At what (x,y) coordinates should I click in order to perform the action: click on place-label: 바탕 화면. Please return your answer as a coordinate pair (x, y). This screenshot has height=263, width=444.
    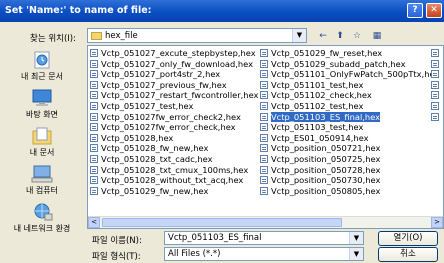
    Looking at the image, I should click on (42, 114).